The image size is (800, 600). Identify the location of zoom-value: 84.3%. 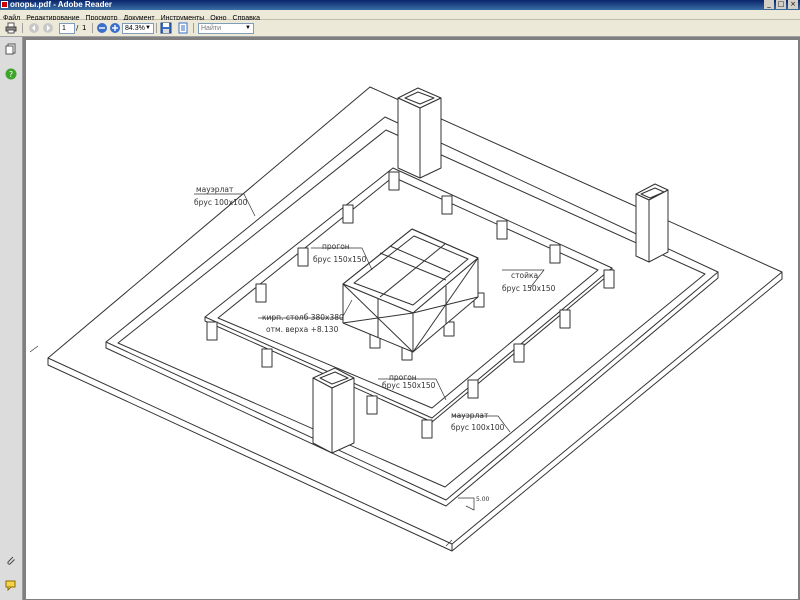
(135, 28).